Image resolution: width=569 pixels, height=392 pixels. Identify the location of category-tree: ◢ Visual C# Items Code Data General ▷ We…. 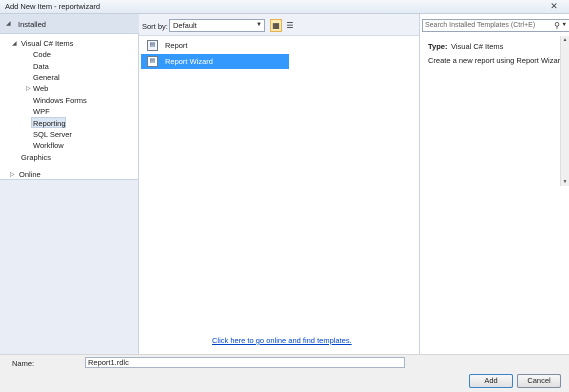
(69, 107).